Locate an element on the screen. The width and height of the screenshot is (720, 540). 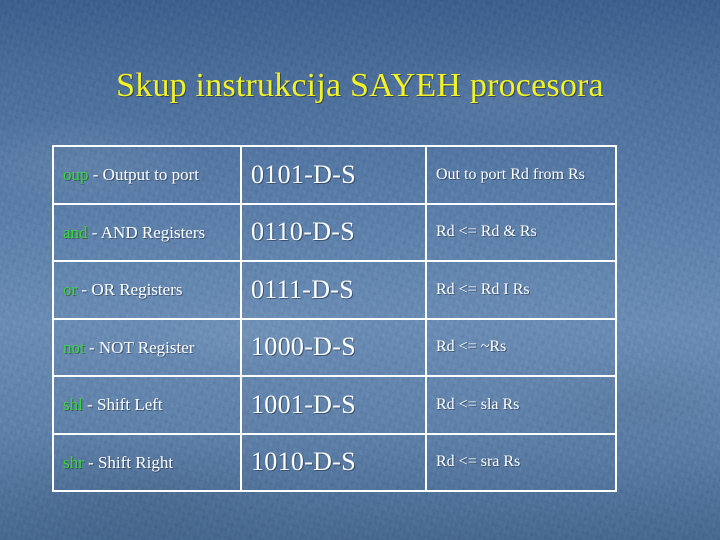
slide-title: Skup instrukcija SAYEH procesora is located at coordinates (360, 85).